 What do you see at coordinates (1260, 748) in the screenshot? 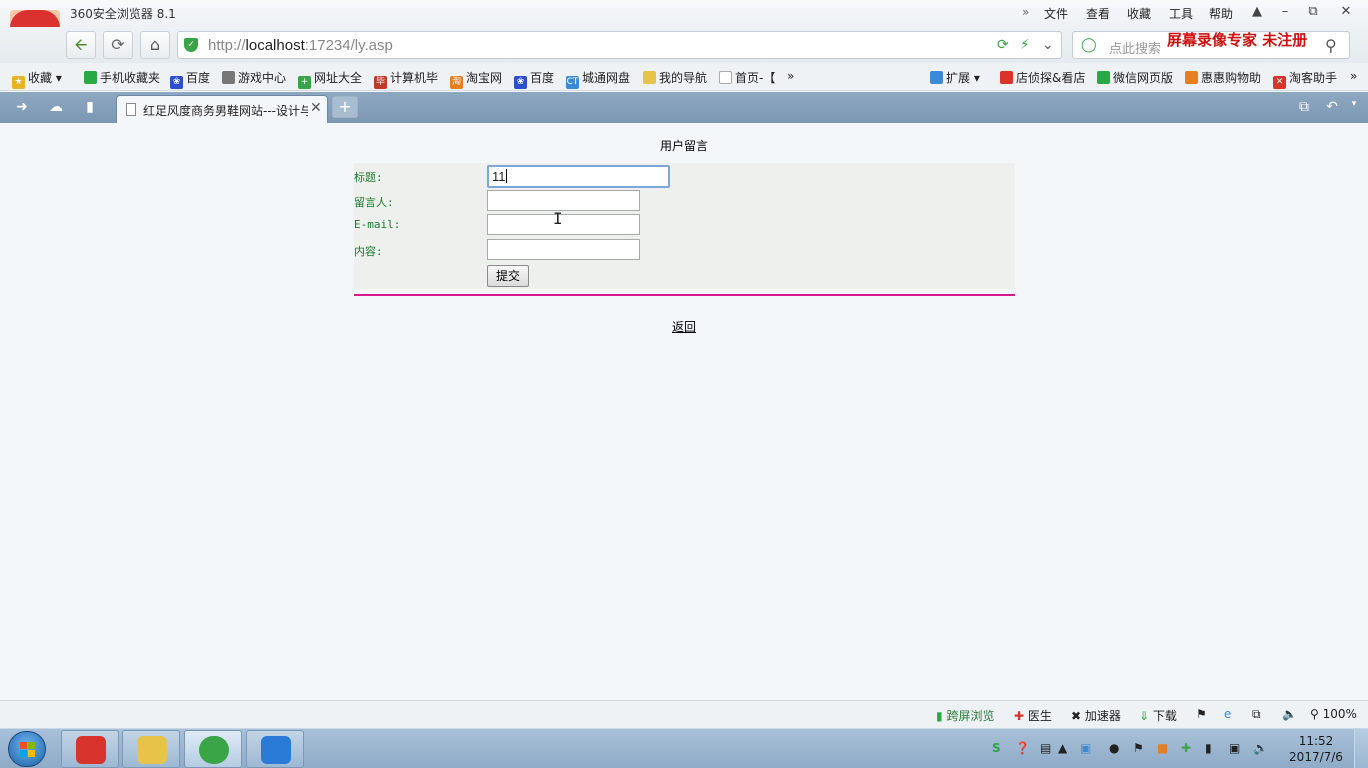
I see `tray-volume-icon: 🔈` at bounding box center [1260, 748].